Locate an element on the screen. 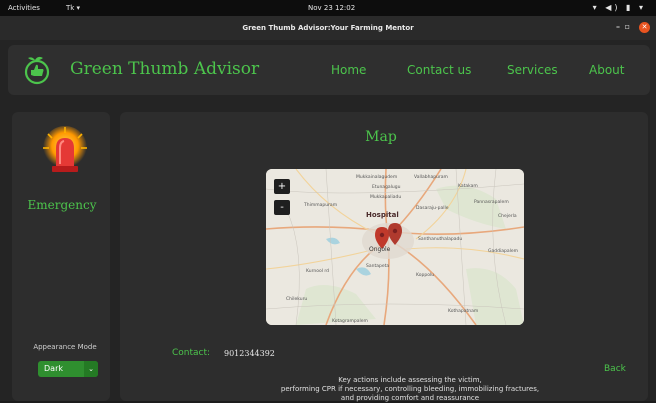  map-label: Kothapatnam is located at coordinates (463, 311).